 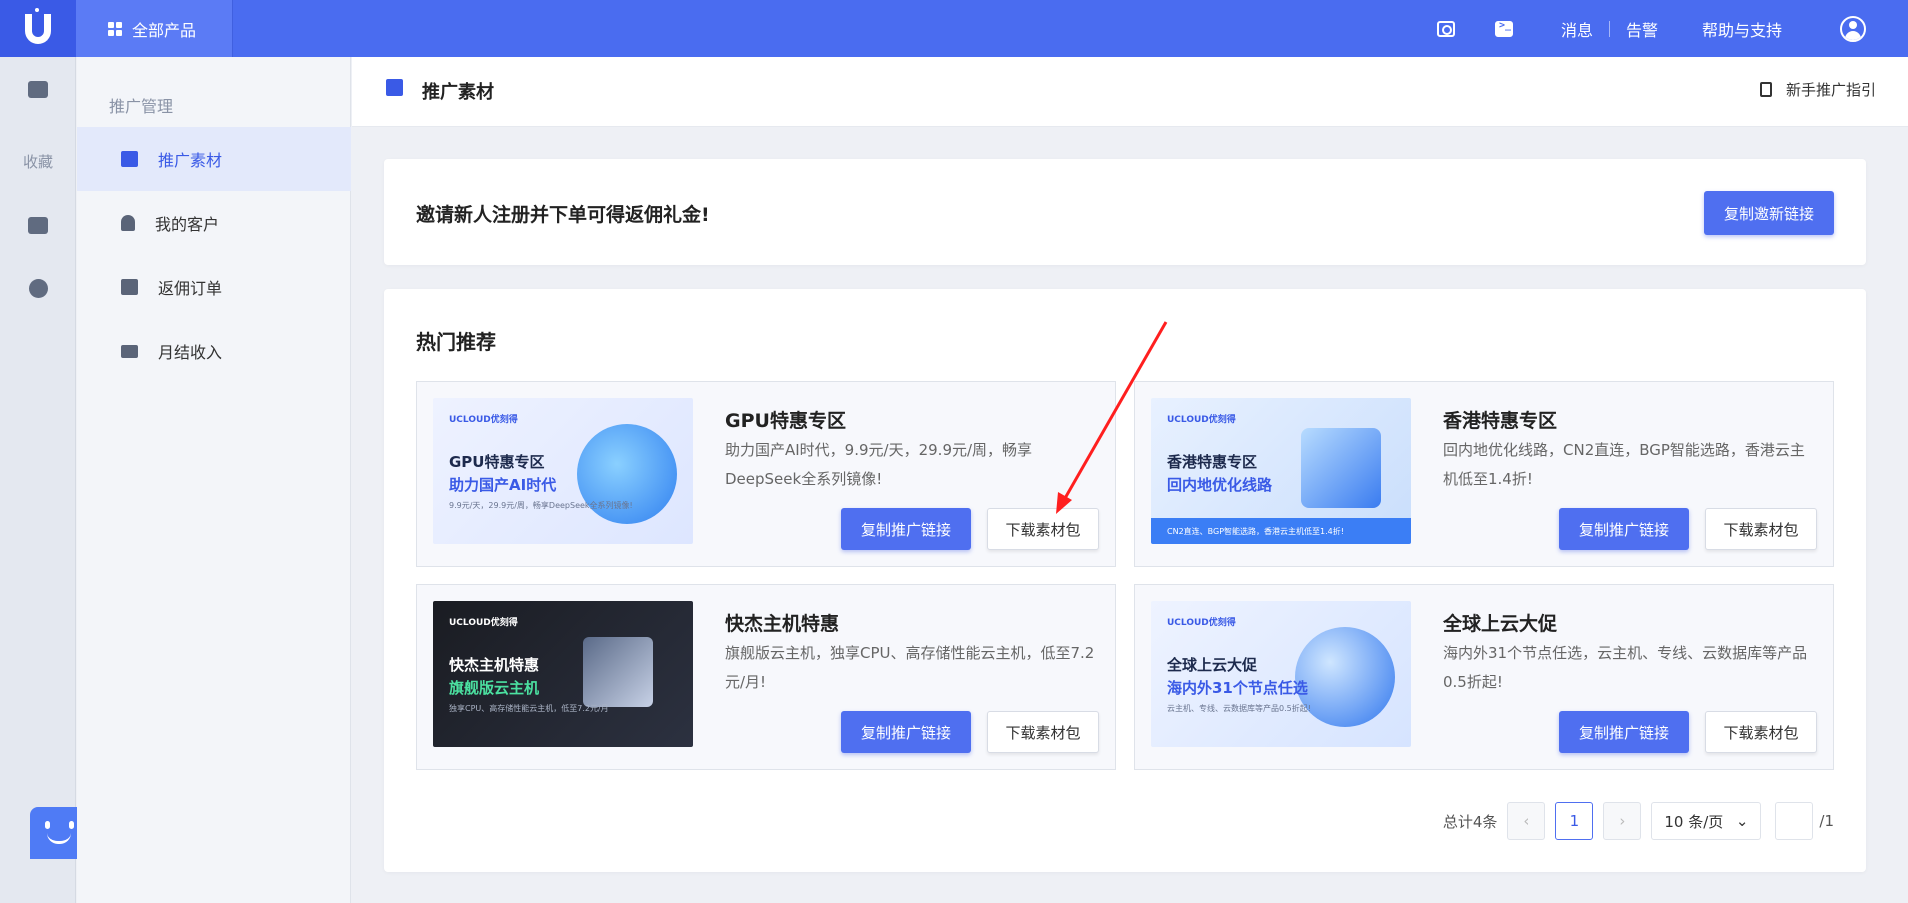 I want to click on rail-favorites: 收藏, so click(x=38, y=161).